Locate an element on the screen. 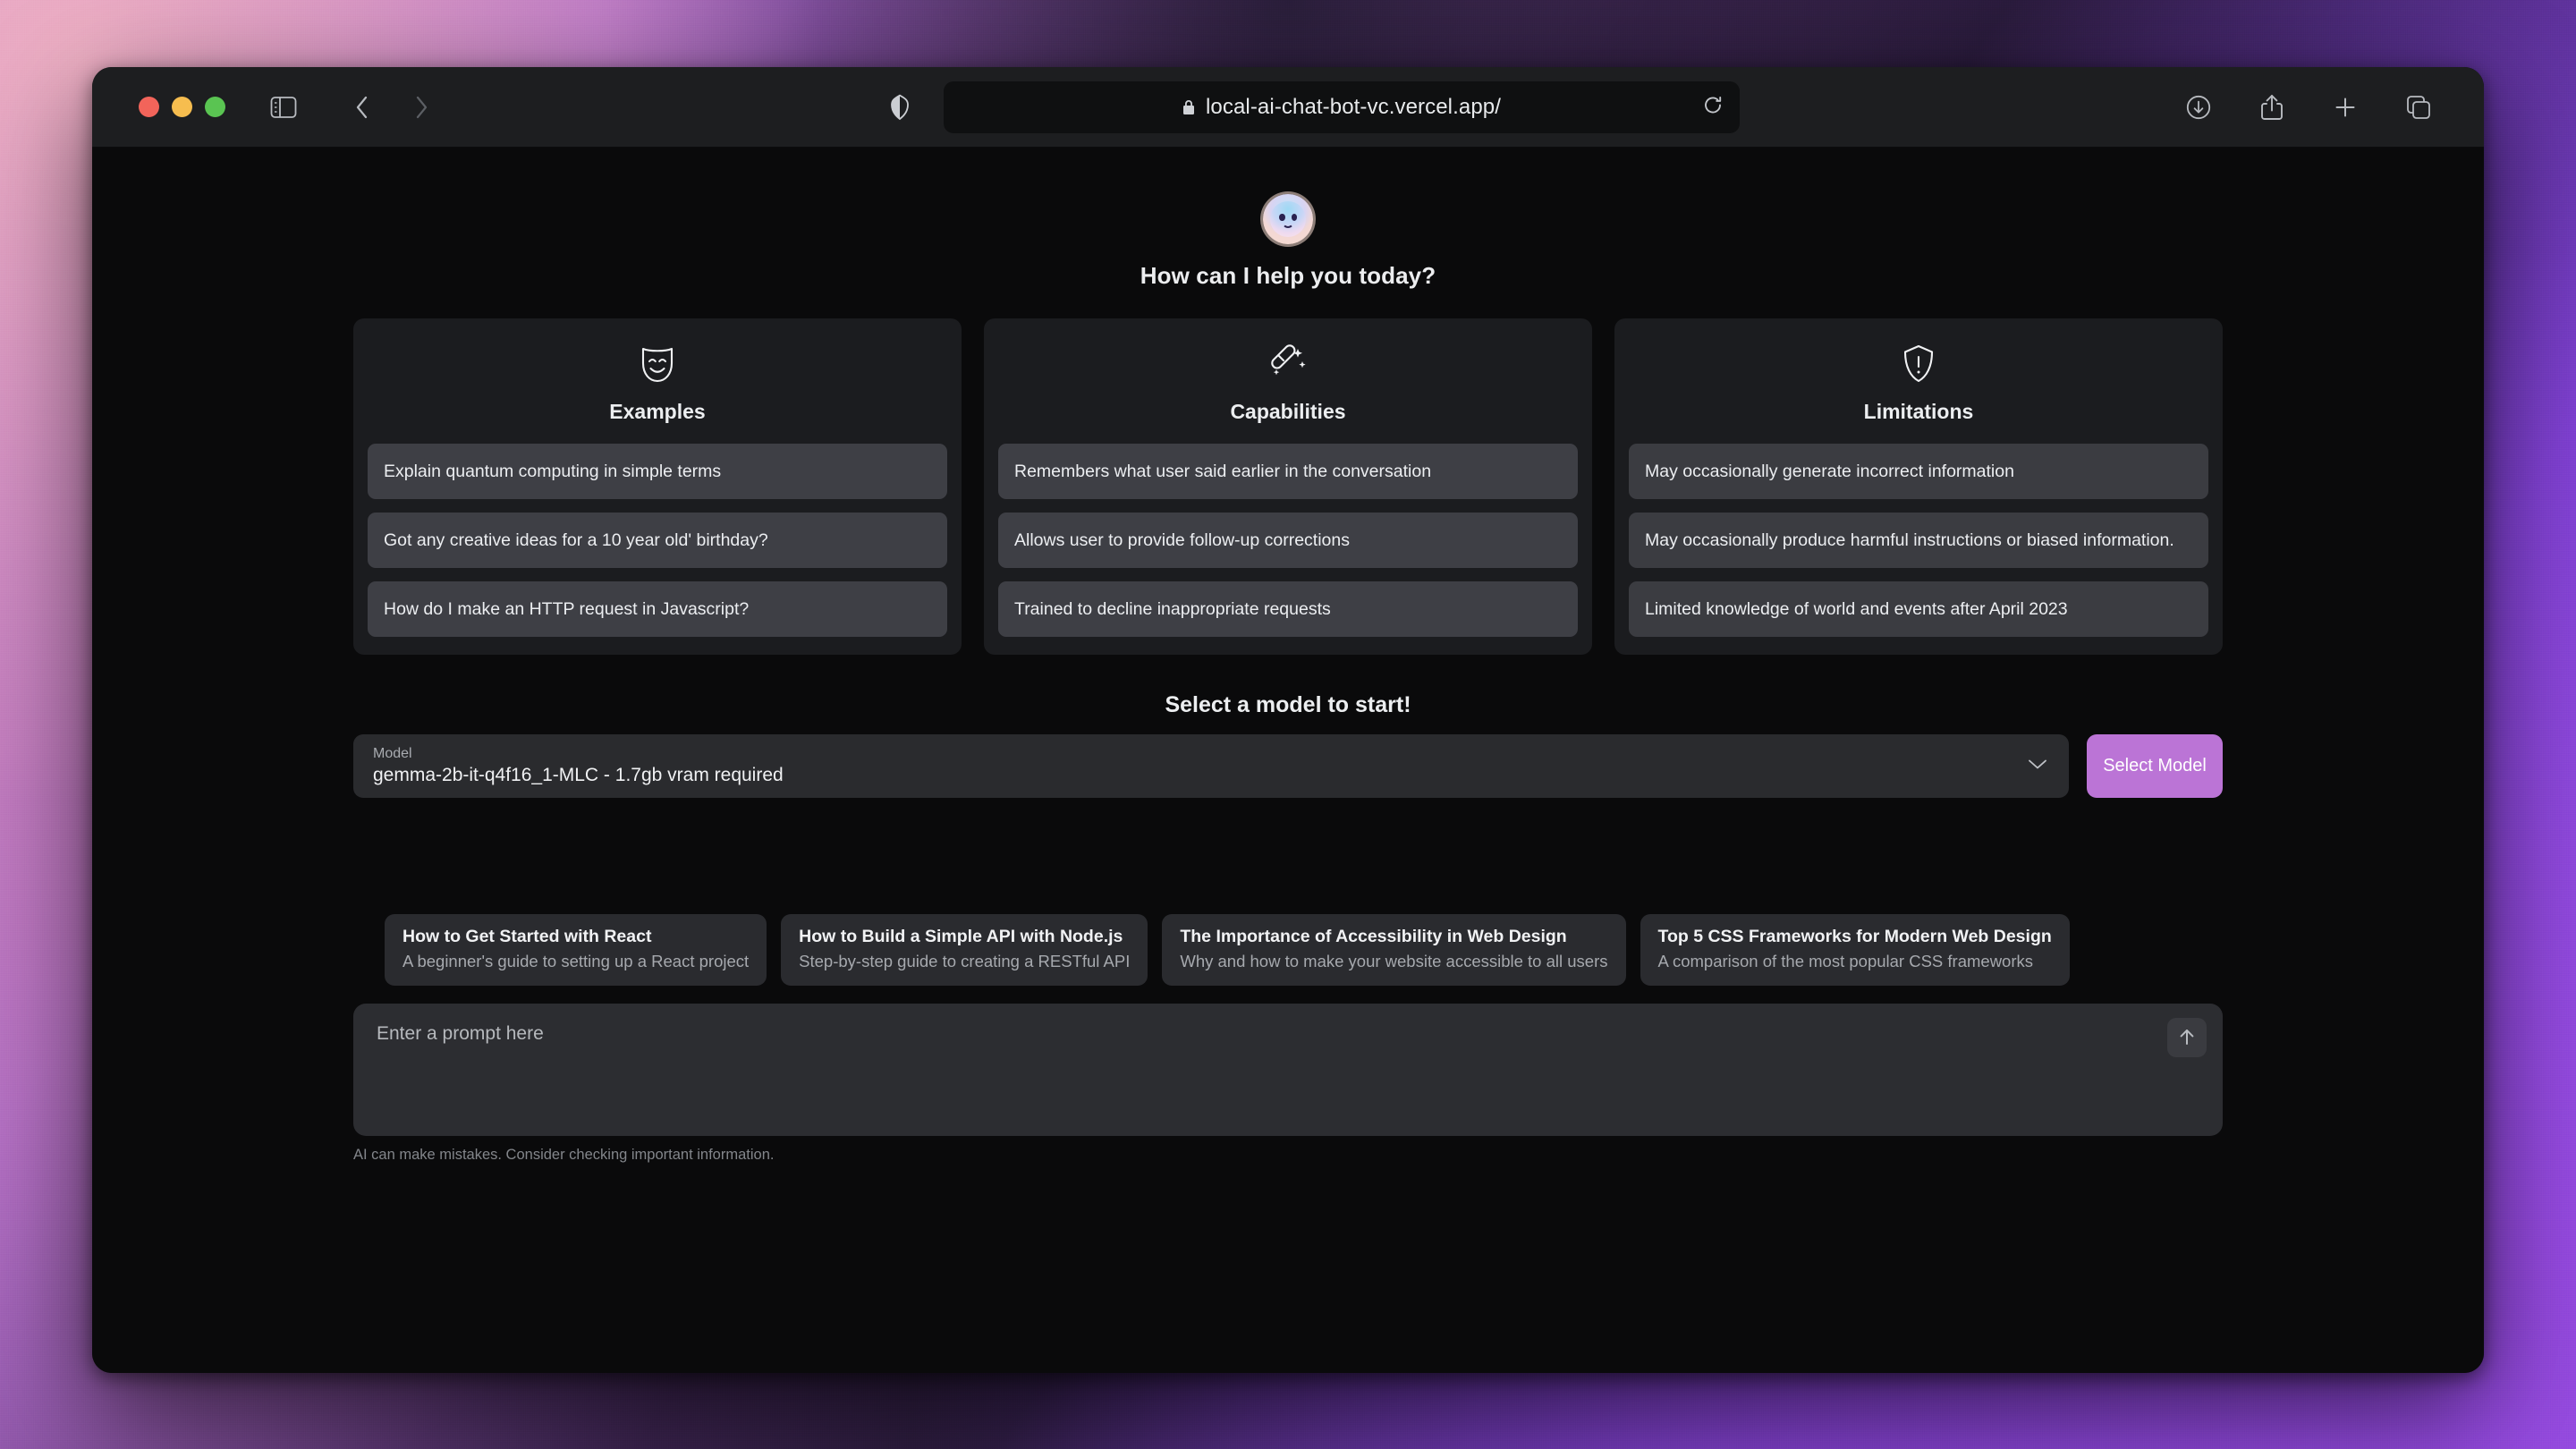 The width and height of the screenshot is (2576, 1449). card-title: Limitations is located at coordinates (1918, 411).